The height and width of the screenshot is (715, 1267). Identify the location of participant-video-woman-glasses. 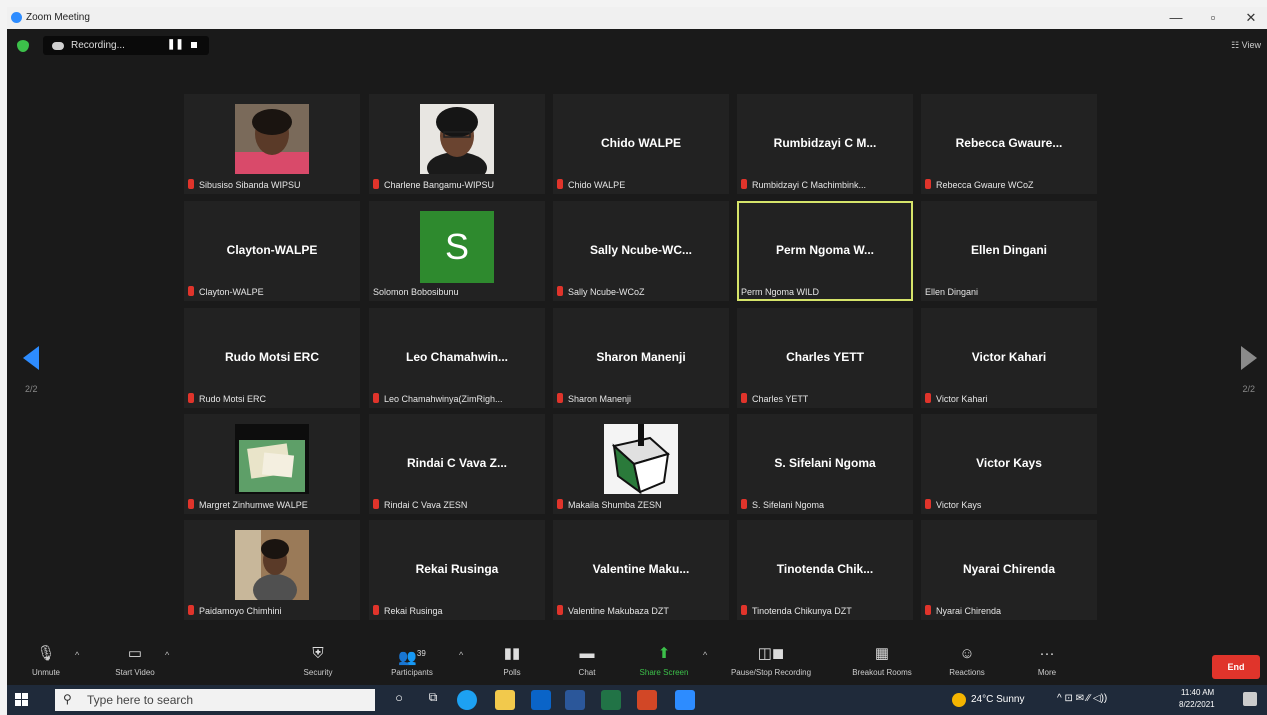
(457, 144).